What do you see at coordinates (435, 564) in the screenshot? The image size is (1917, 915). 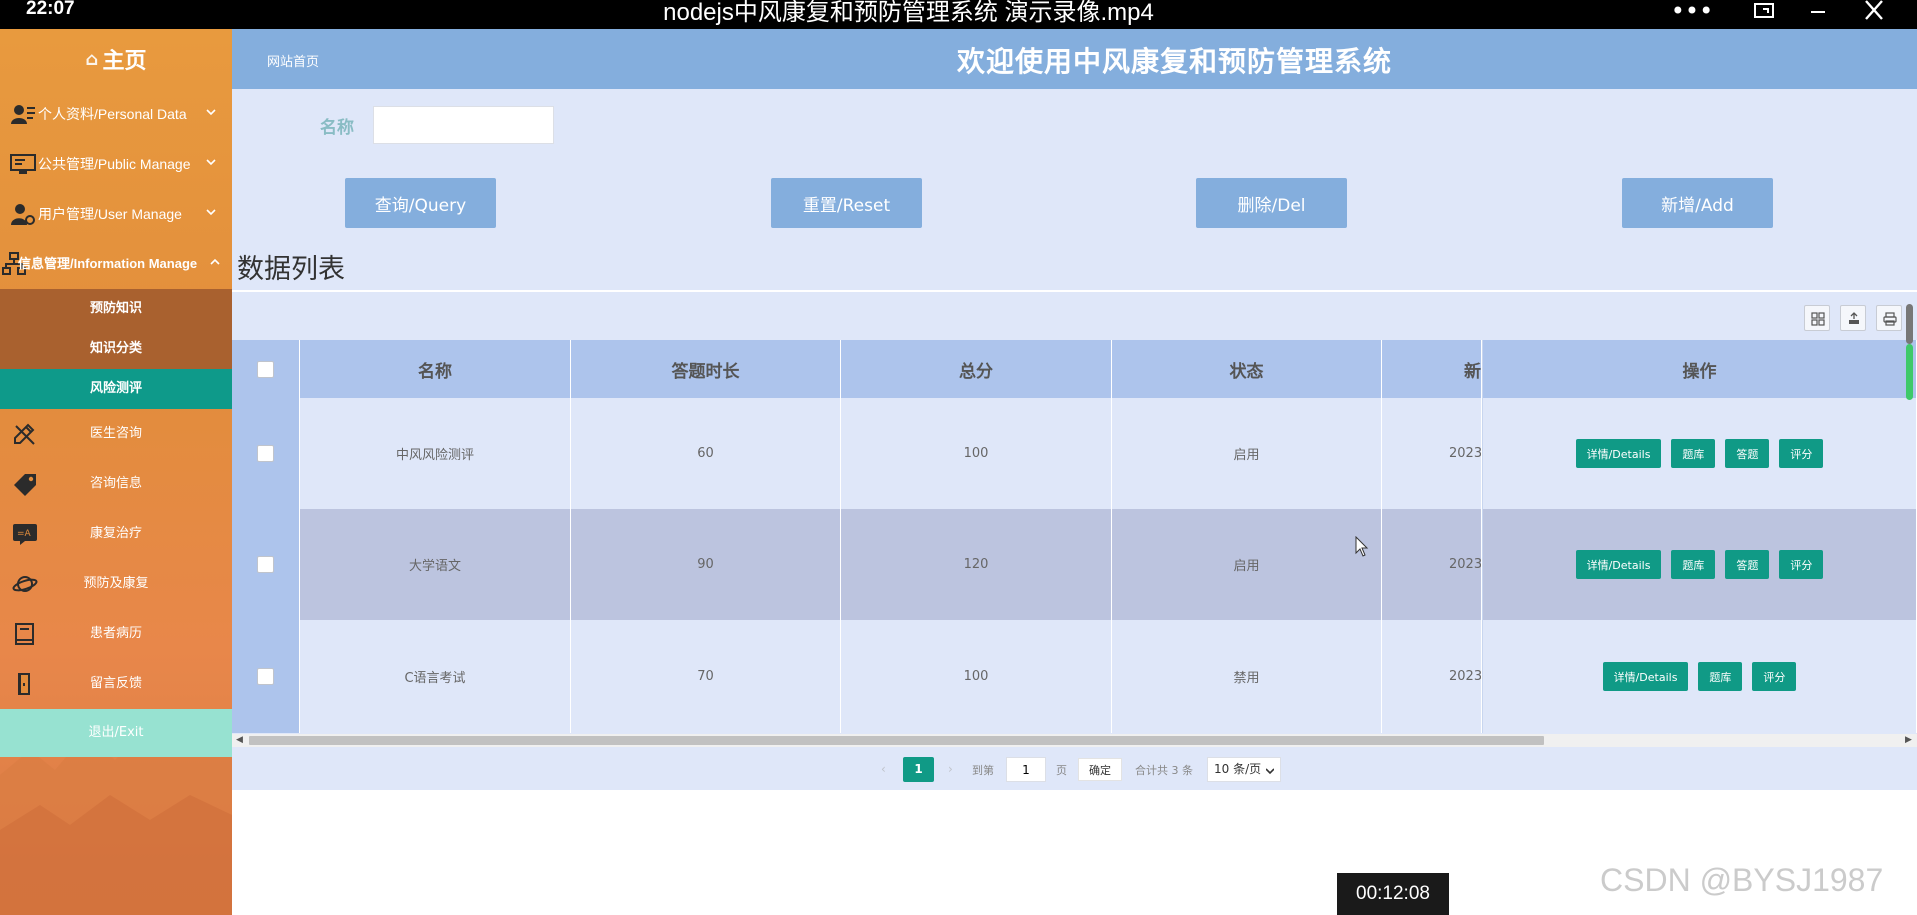 I see `cell-name: 大学语文` at bounding box center [435, 564].